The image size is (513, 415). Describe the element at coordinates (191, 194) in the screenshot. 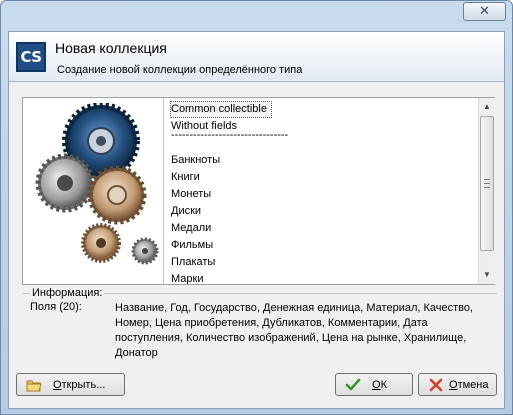

I see `list-item: Монеты` at that location.